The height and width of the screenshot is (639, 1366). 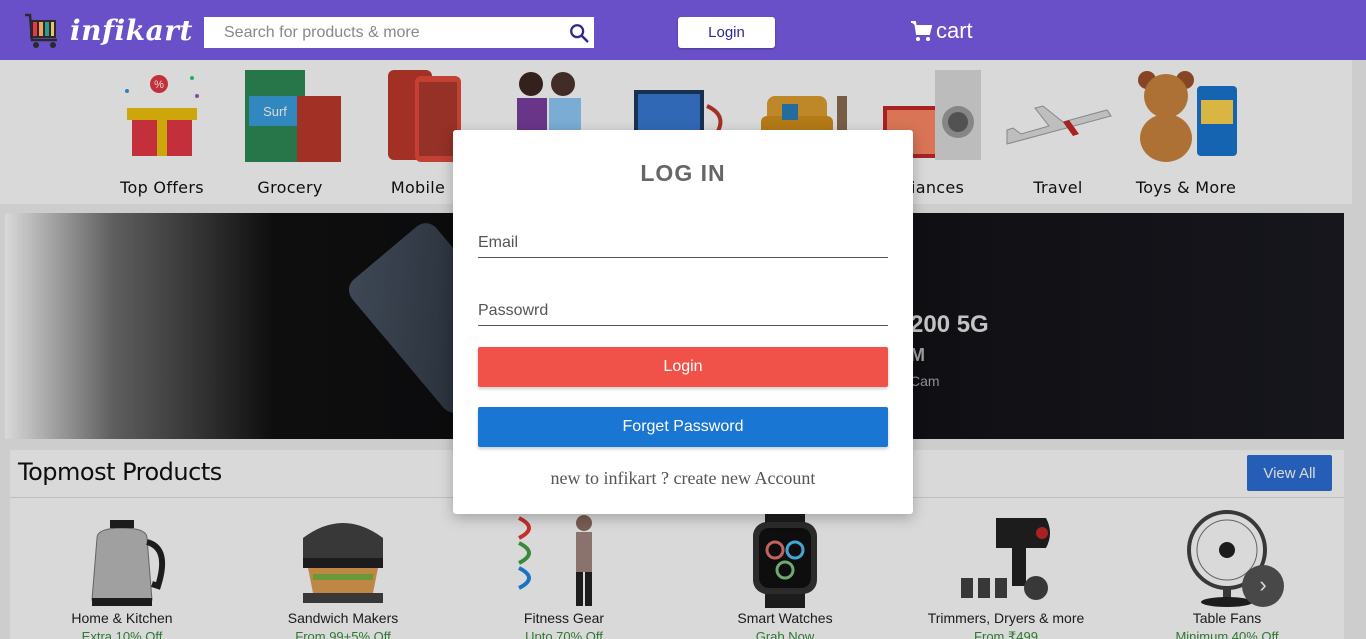 I want to click on logo: infikart, so click(x=108, y=30).